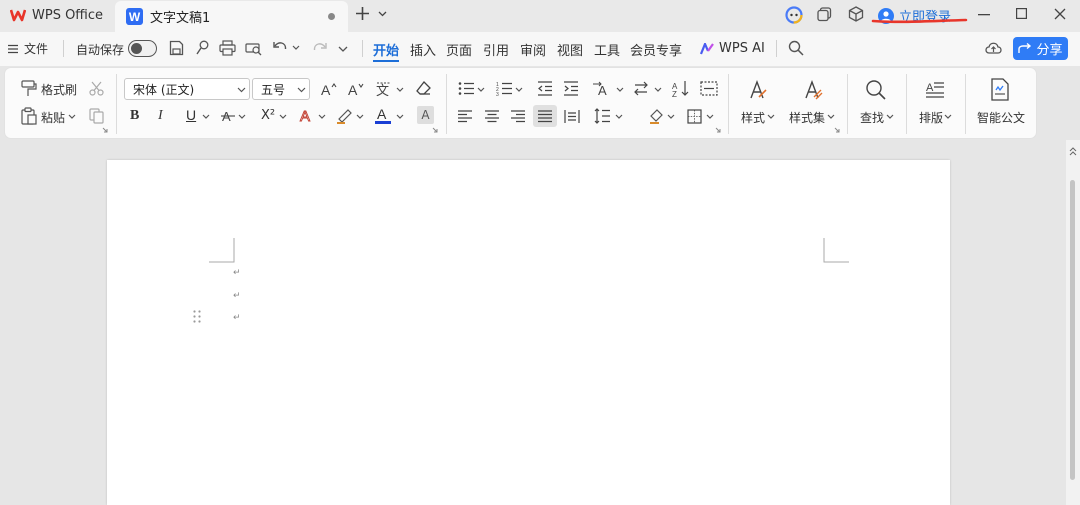  Describe the element at coordinates (96, 88) in the screenshot. I see `cut-icon` at that location.